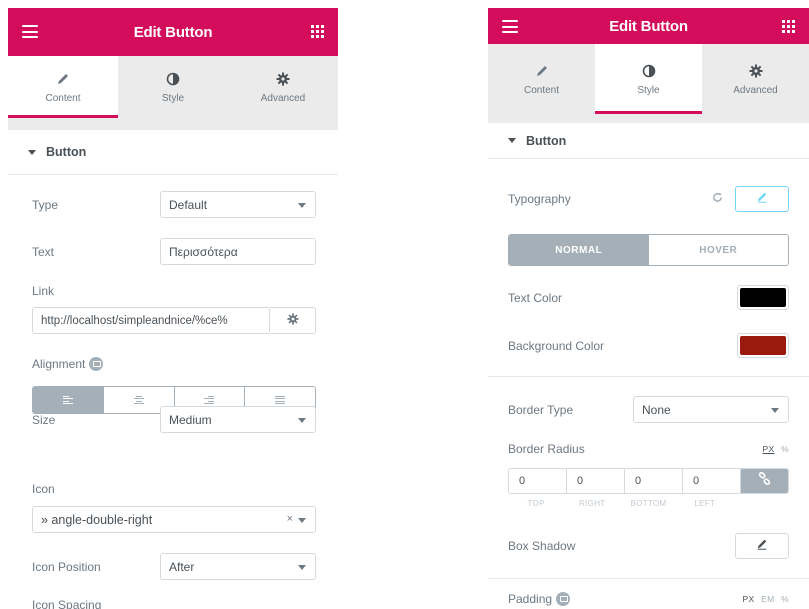 The height and width of the screenshot is (609, 809). I want to click on icon-label: Icon, so click(43, 489).